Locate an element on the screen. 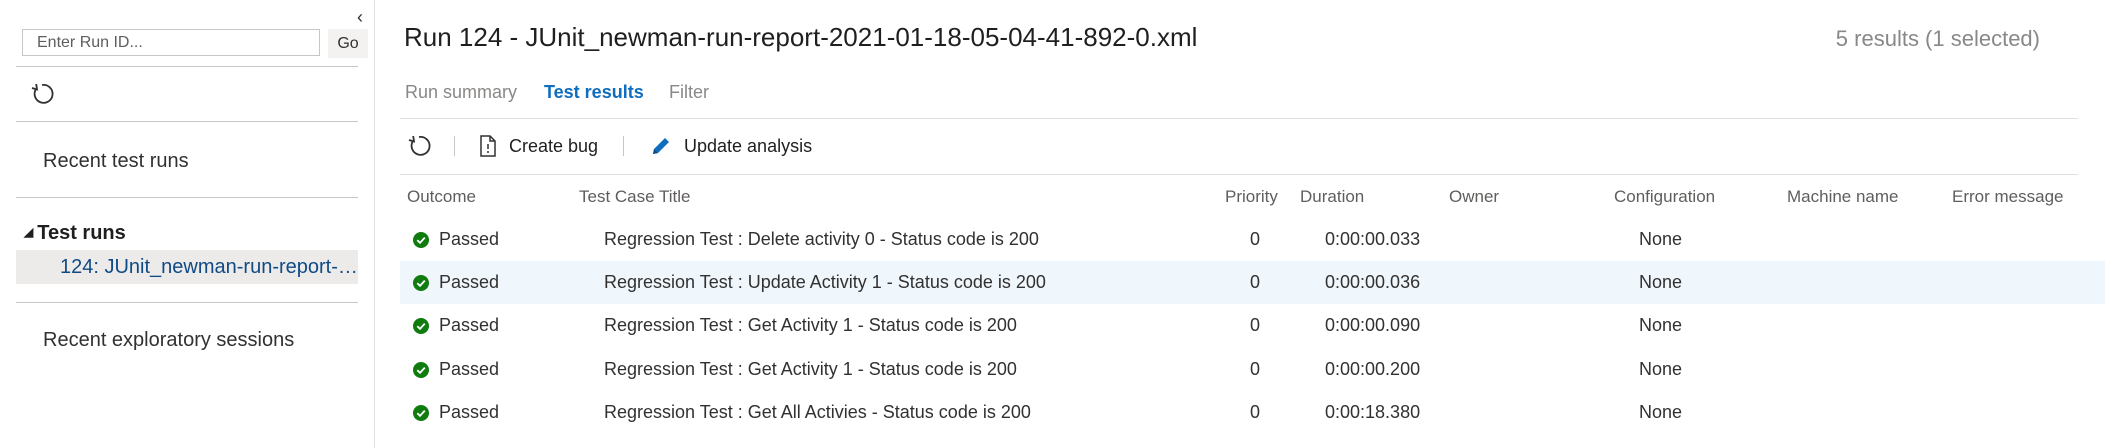 This screenshot has width=2105, height=448. update-analysis-button: Update analysis is located at coordinates (731, 146).